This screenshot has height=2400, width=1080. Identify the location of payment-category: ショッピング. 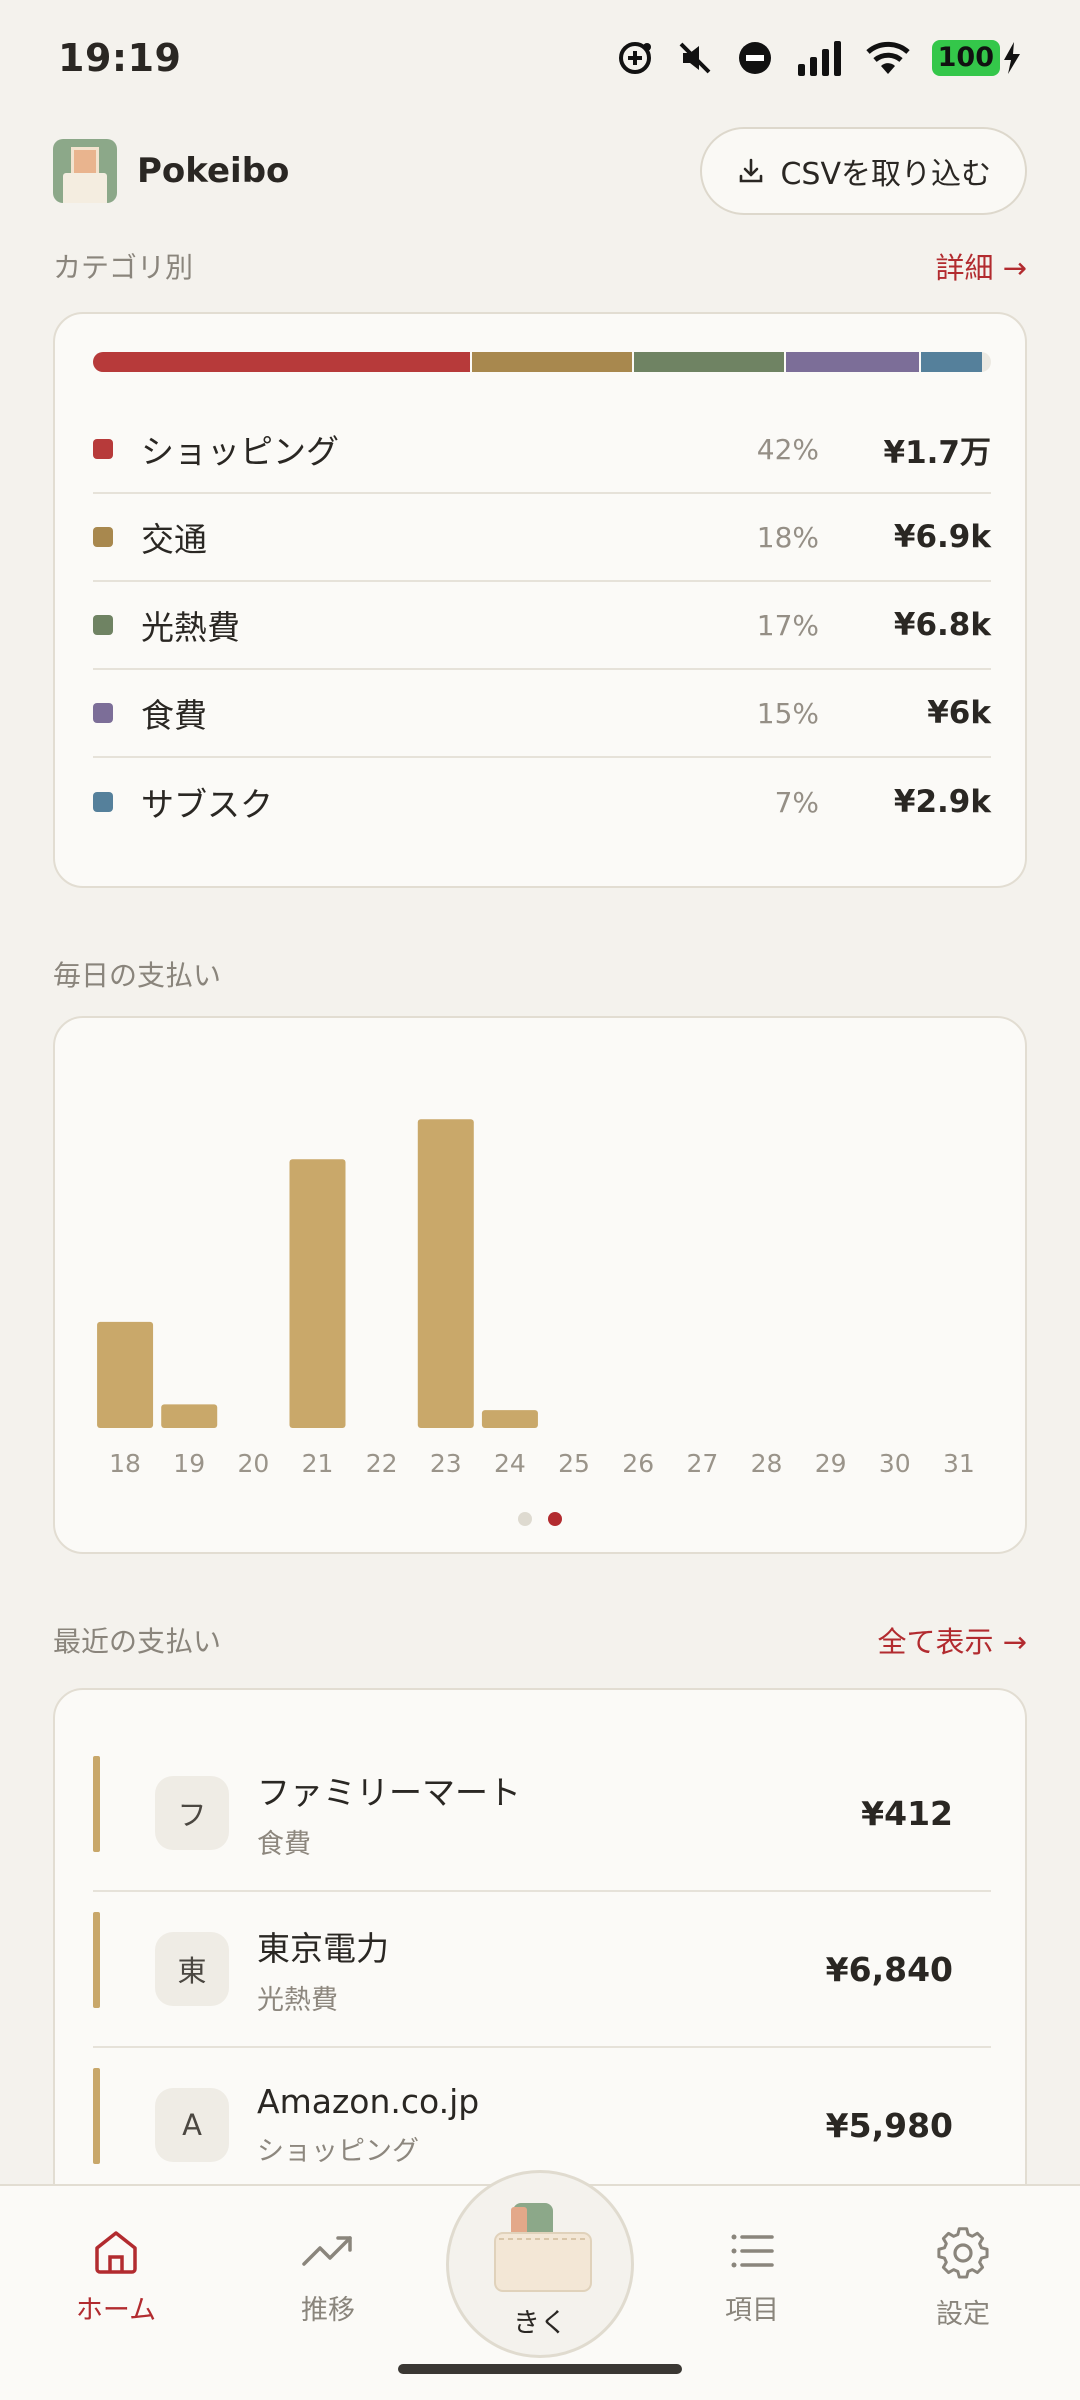
(338, 2151).